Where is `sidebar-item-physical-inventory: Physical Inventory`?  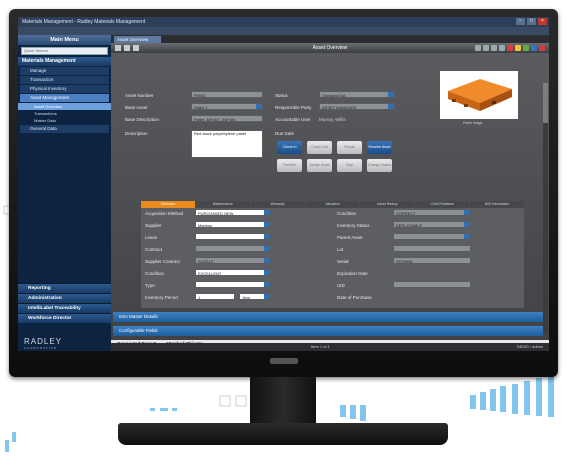 sidebar-item-physical-inventory: Physical Inventory is located at coordinates (64, 89).